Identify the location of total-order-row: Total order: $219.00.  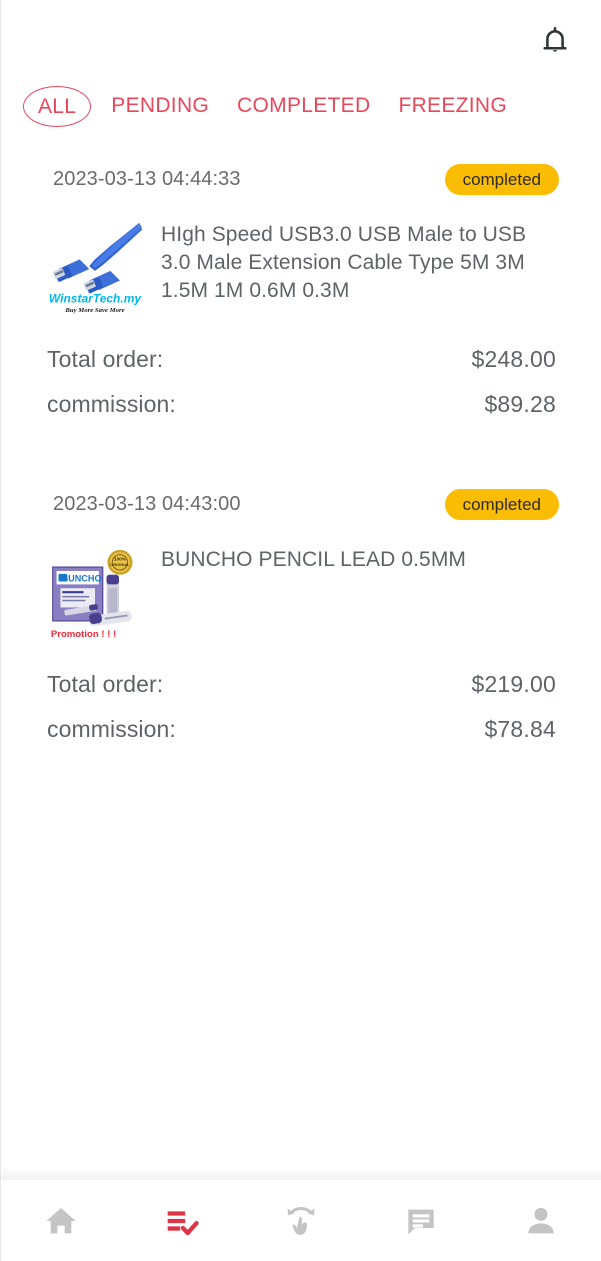
(301, 684).